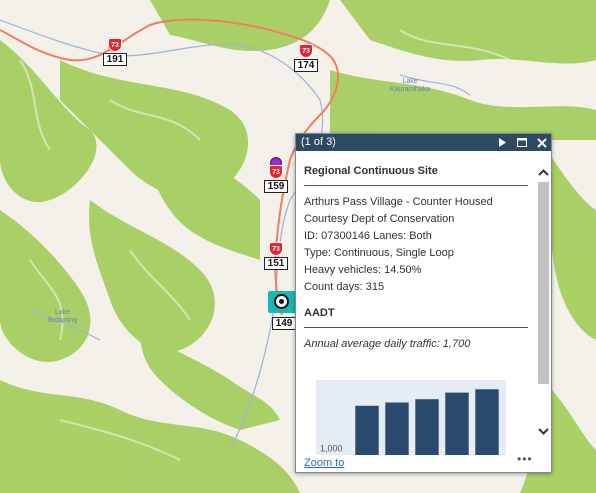 The height and width of the screenshot is (493, 596). I want to click on next-feature-button, so click(502, 142).